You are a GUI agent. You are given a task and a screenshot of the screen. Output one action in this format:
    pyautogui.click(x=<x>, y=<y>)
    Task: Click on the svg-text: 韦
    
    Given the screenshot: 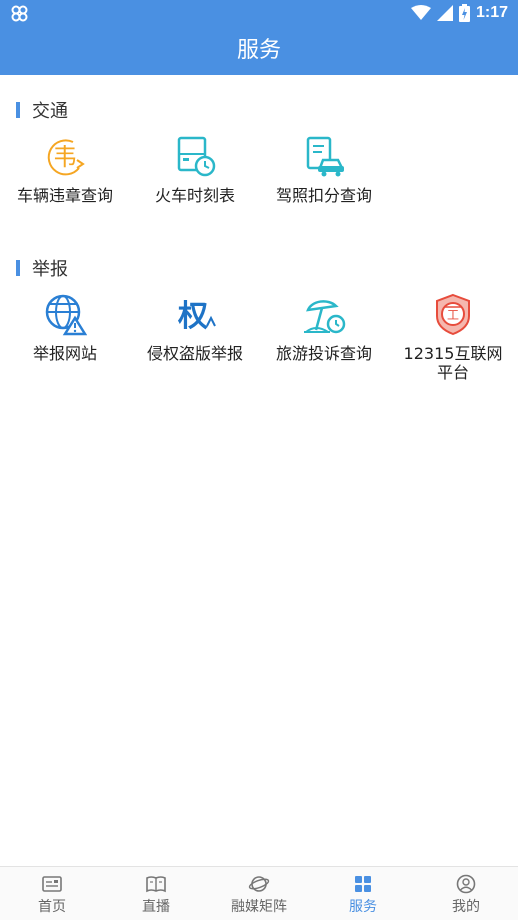 What is the action you would take?
    pyautogui.click(x=65, y=157)
    